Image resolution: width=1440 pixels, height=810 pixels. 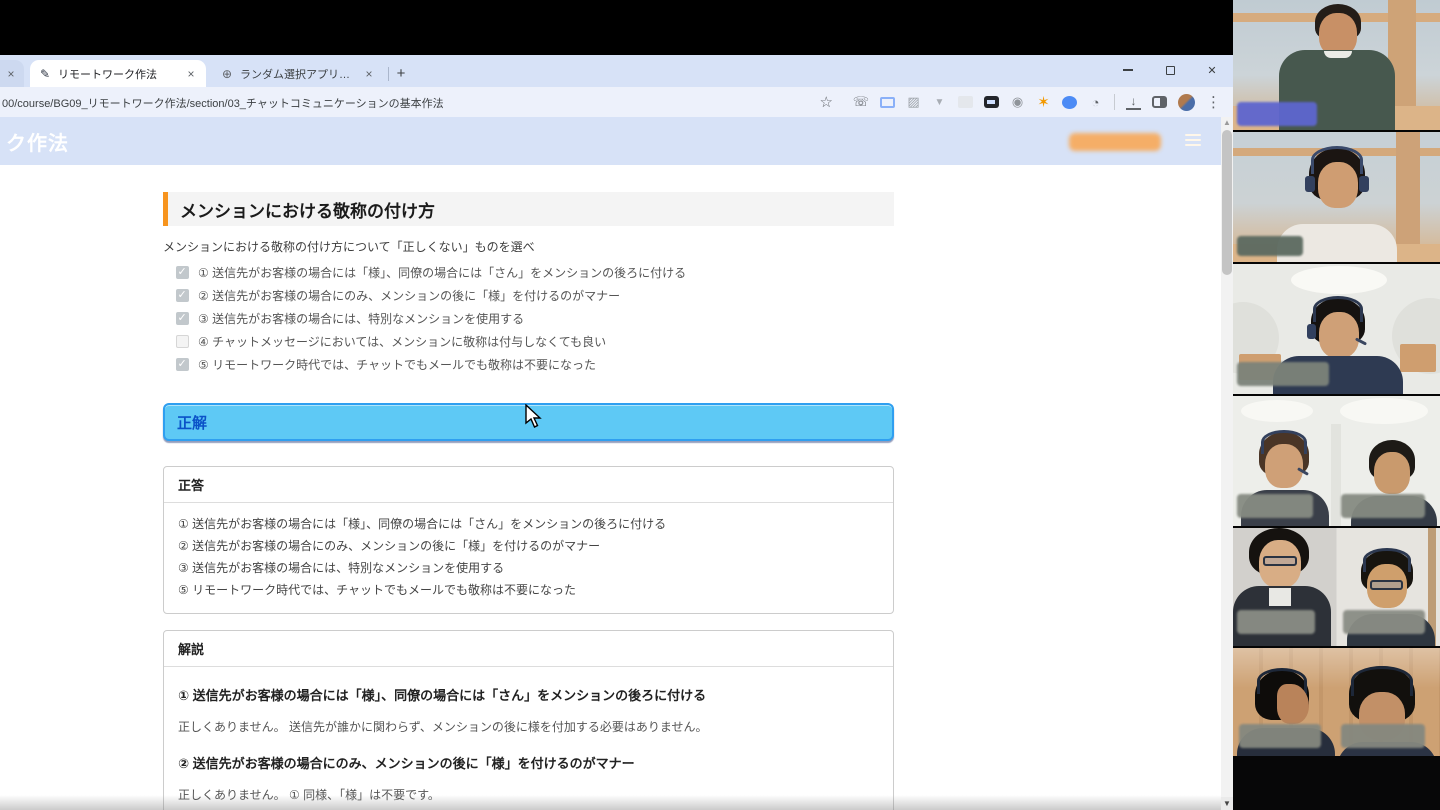 What do you see at coordinates (887, 102) in the screenshot?
I see `ext-frame-icon` at bounding box center [887, 102].